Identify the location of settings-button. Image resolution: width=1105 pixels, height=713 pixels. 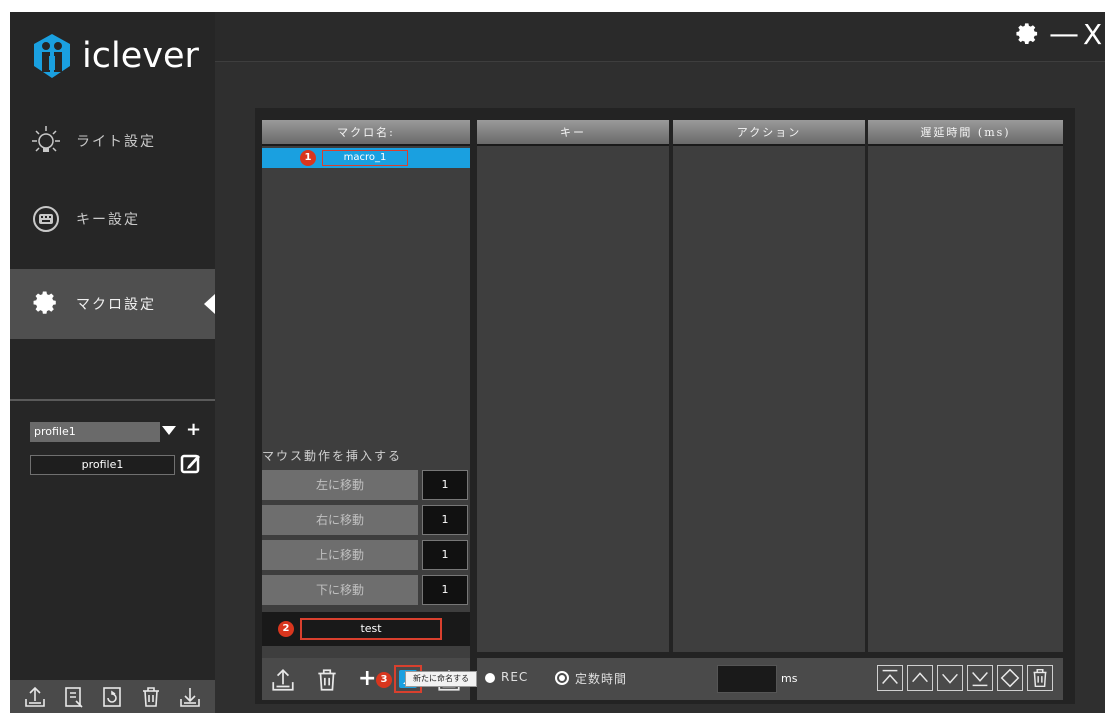
(1028, 38).